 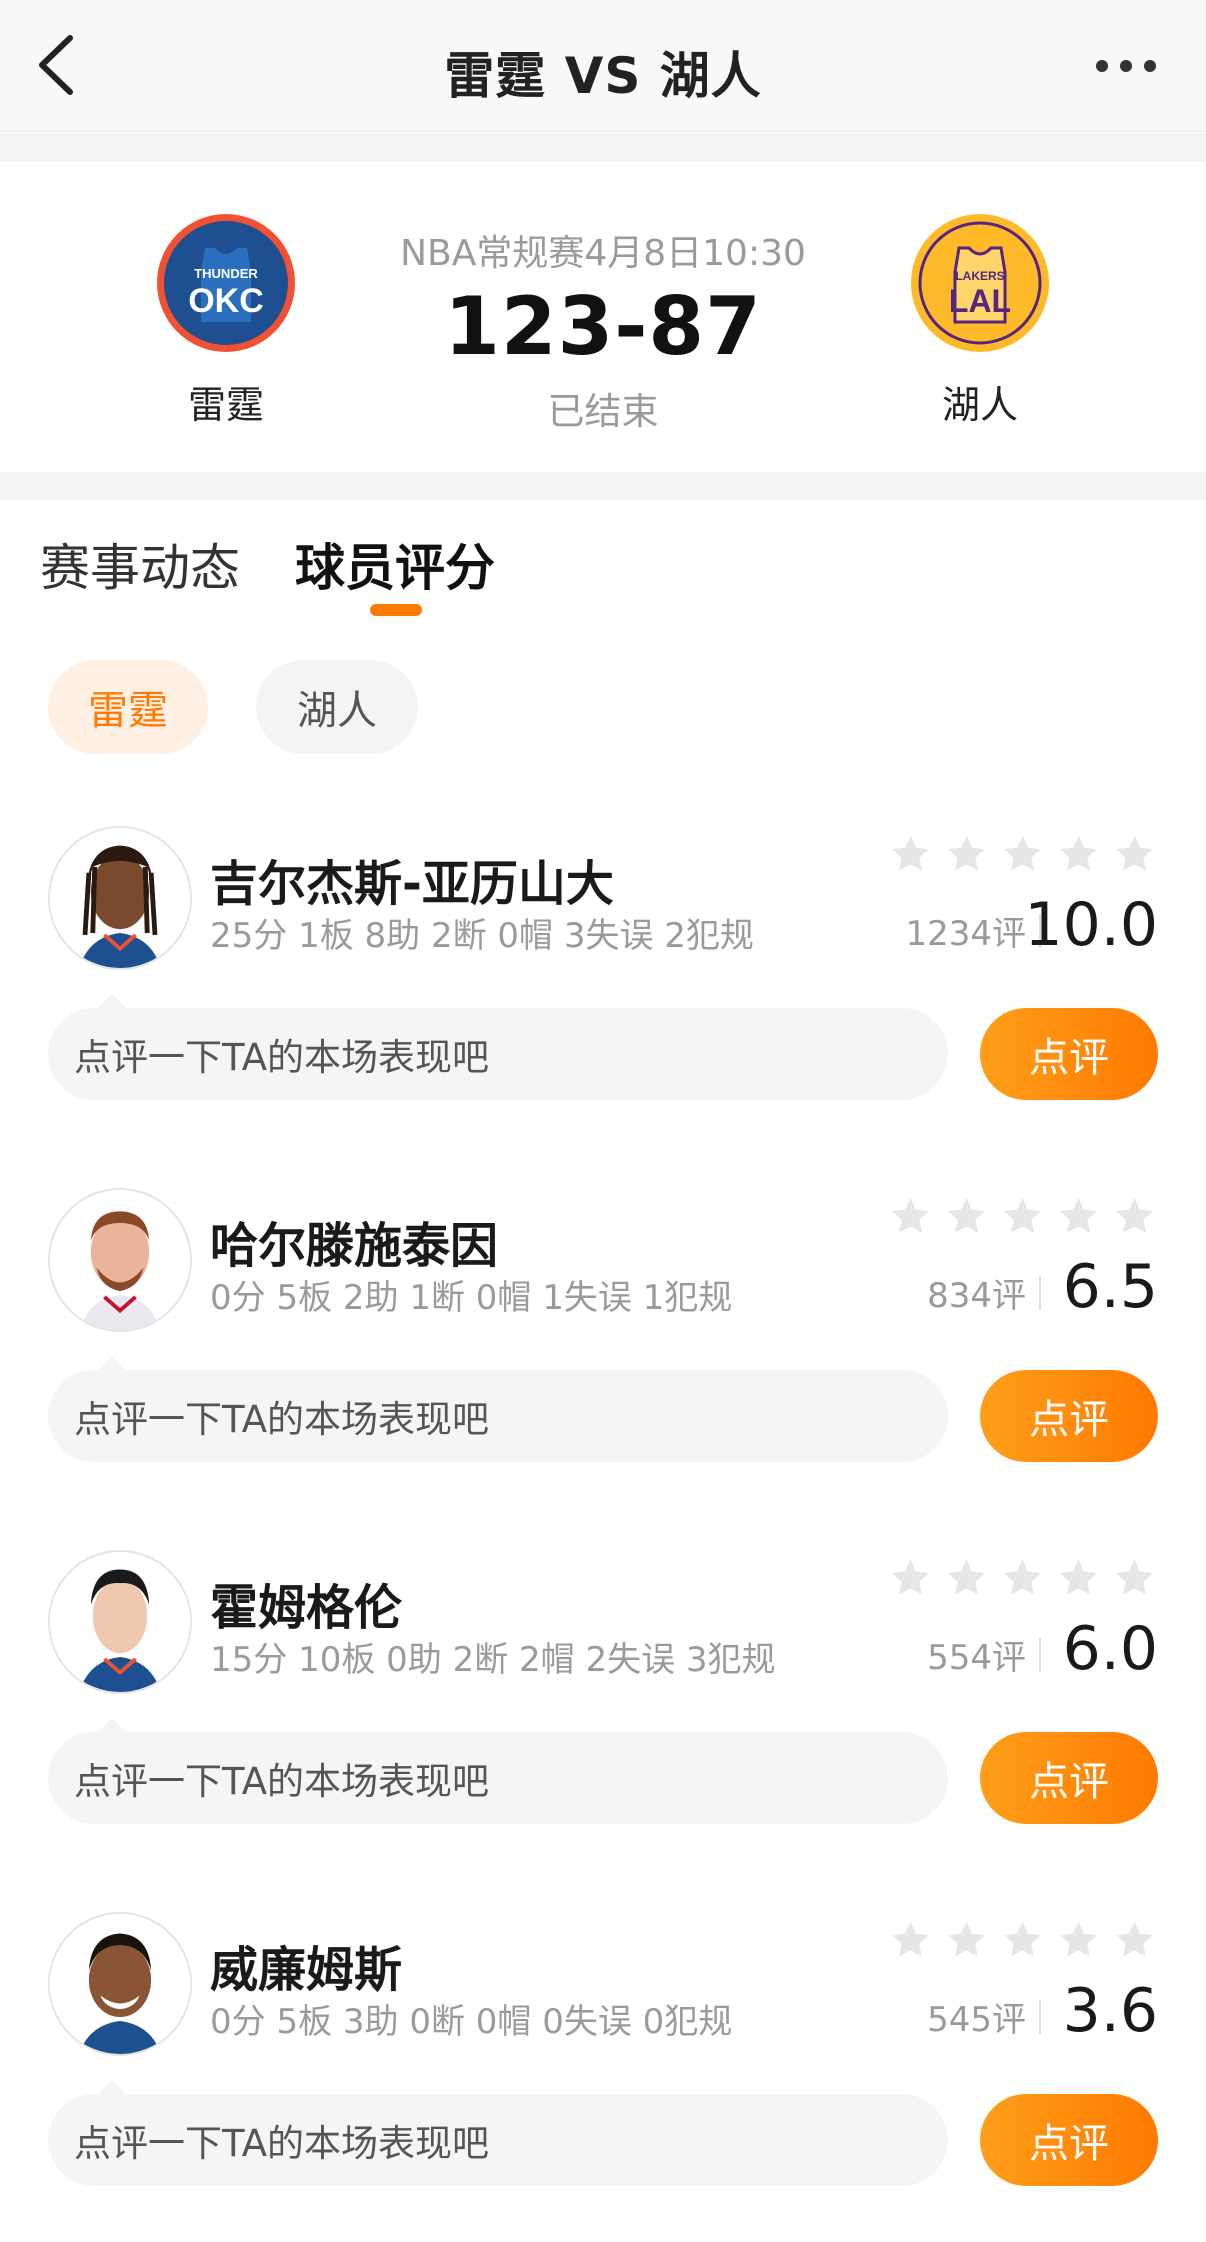 What do you see at coordinates (306, 1970) in the screenshot?
I see `player-name: 威廉姆斯` at bounding box center [306, 1970].